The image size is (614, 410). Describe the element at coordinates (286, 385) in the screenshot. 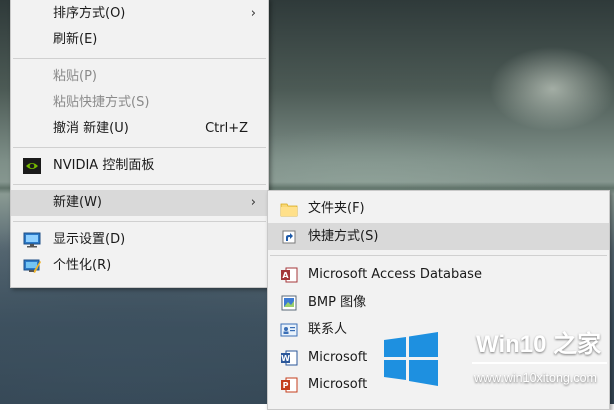

I see `svg-text: P` at that location.